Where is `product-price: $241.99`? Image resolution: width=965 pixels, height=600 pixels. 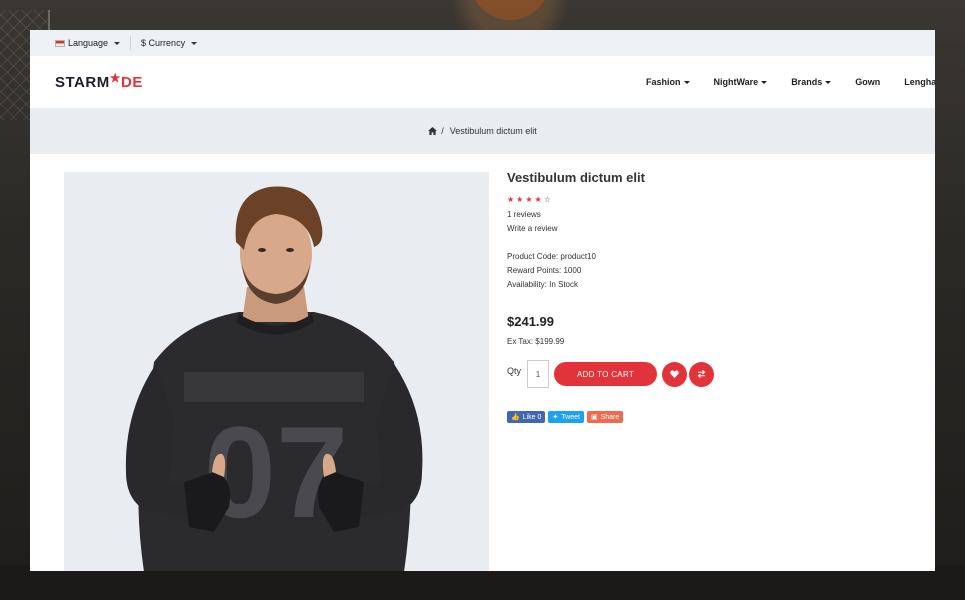
product-price: $241.99 is located at coordinates (530, 321).